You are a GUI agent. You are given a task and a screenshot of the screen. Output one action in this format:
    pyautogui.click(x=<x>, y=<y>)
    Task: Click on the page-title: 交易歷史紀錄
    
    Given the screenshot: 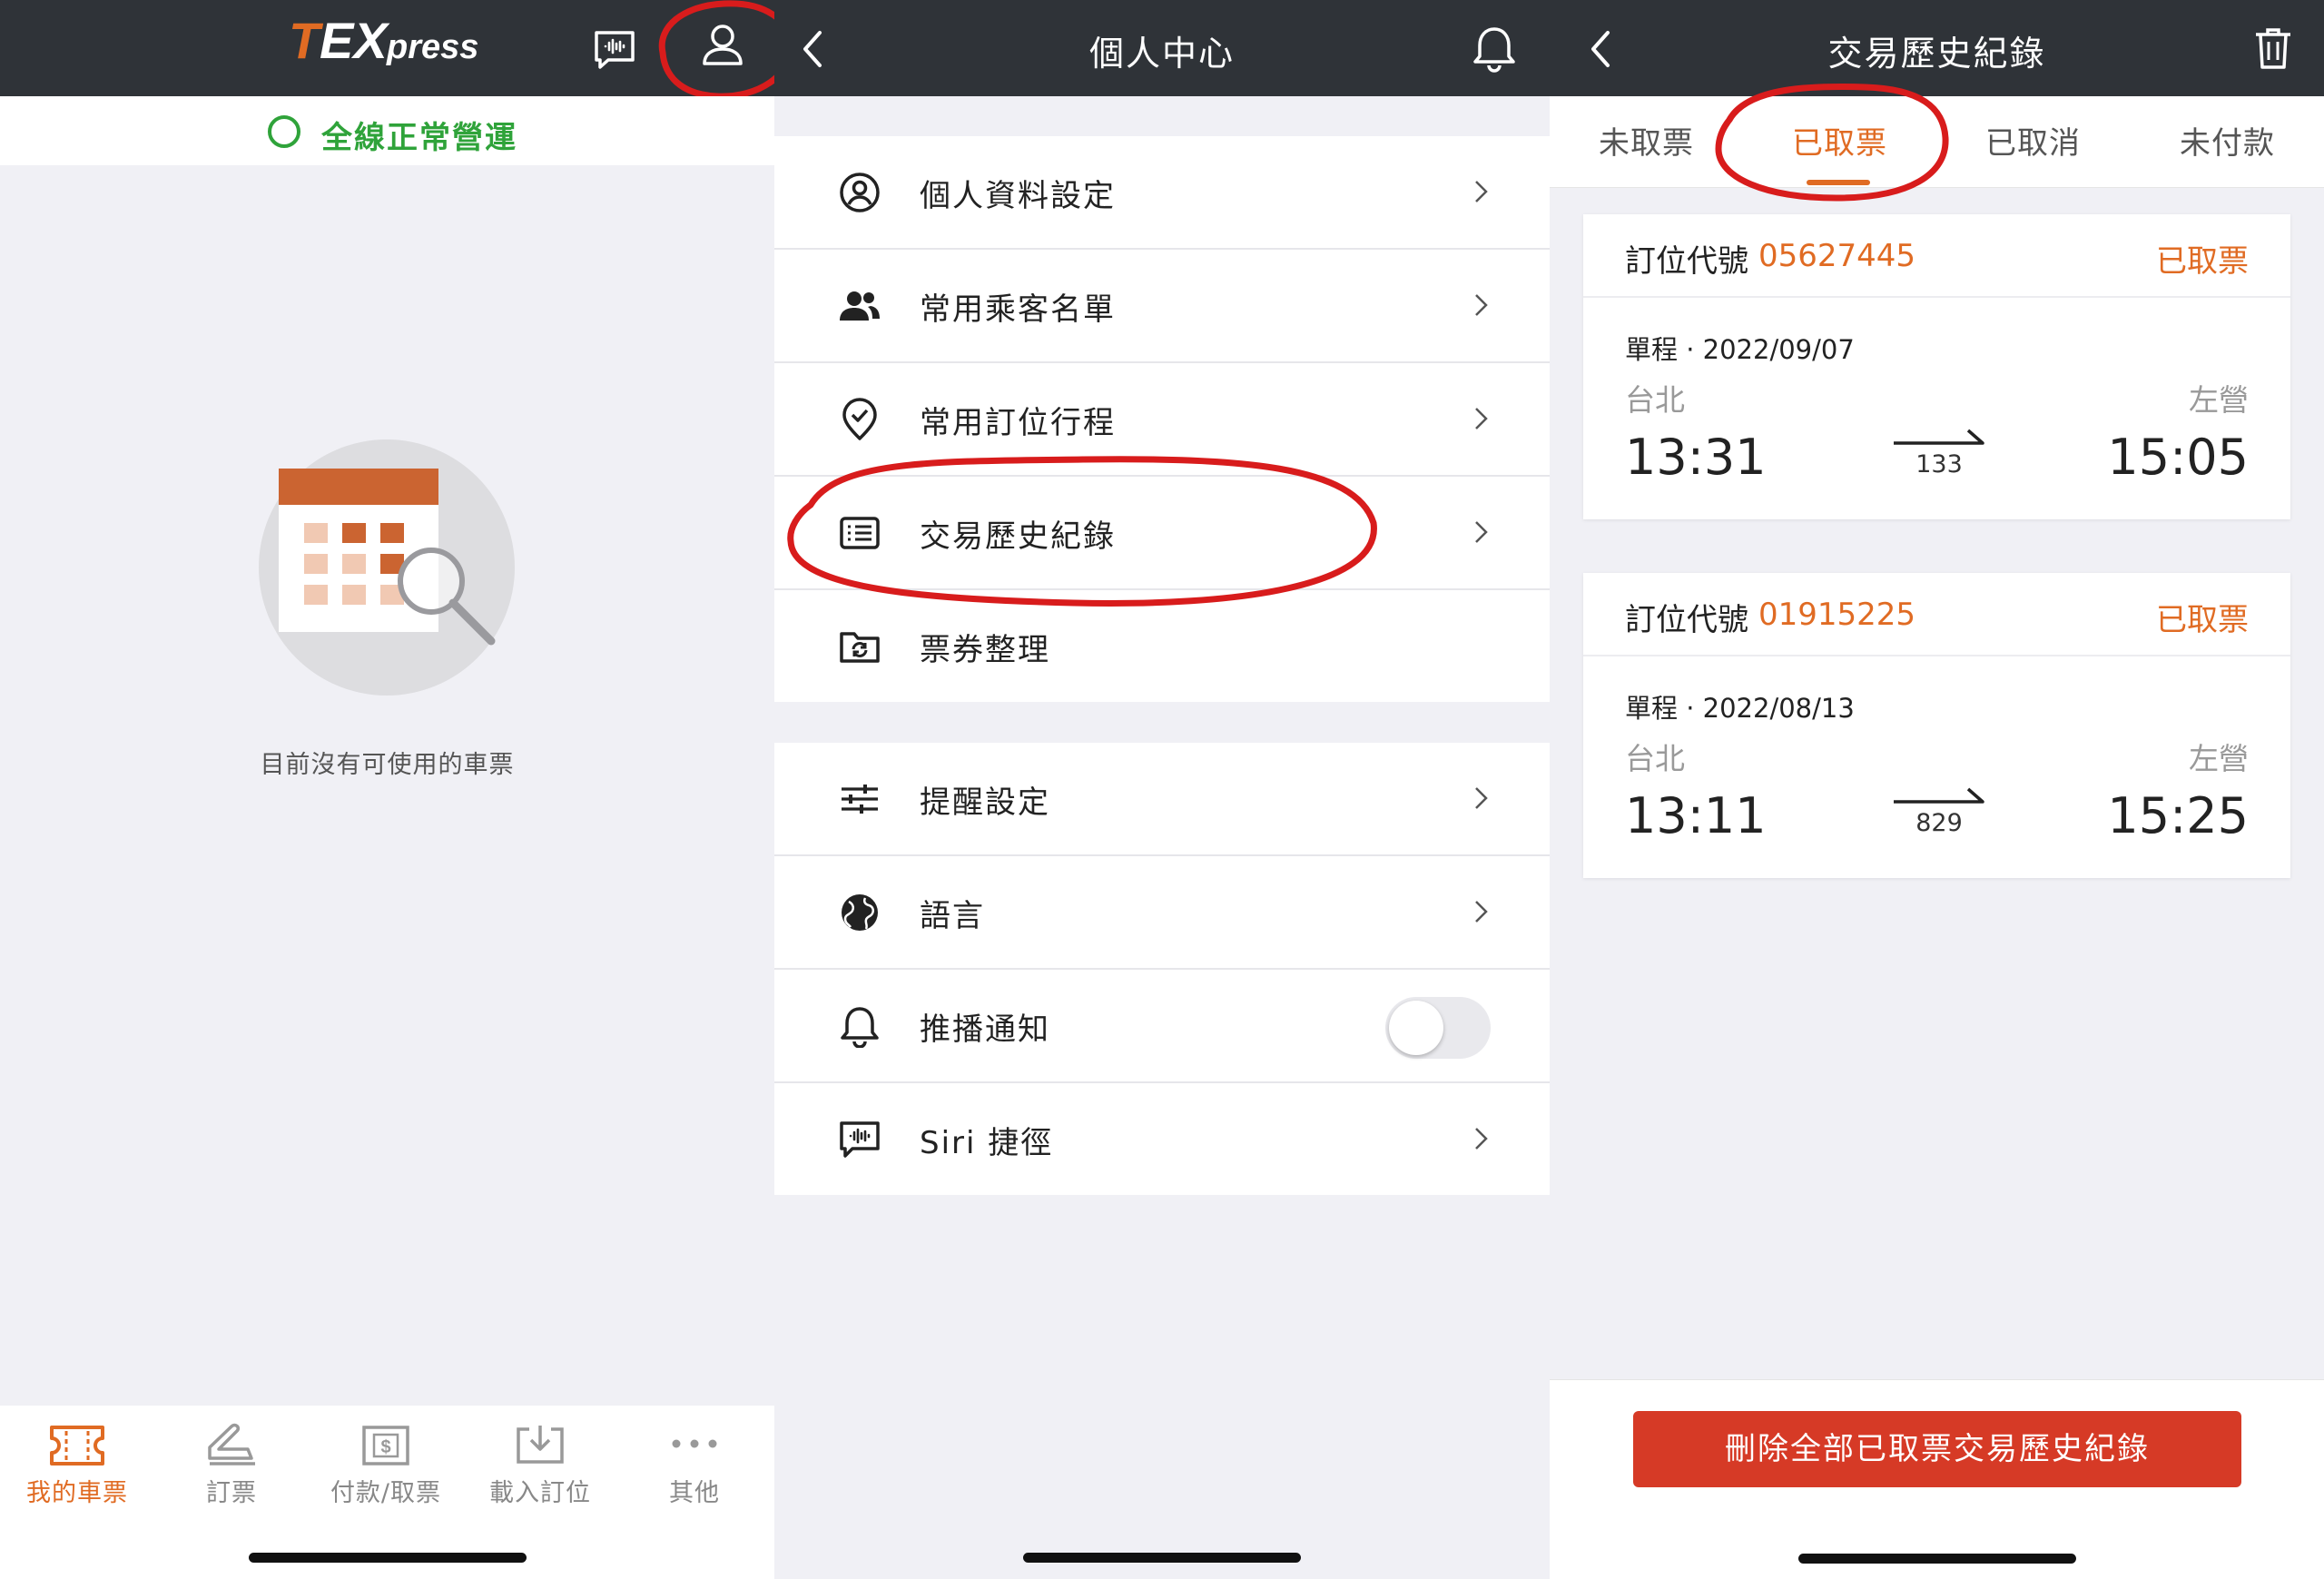 What is the action you would take?
    pyautogui.click(x=1936, y=54)
    